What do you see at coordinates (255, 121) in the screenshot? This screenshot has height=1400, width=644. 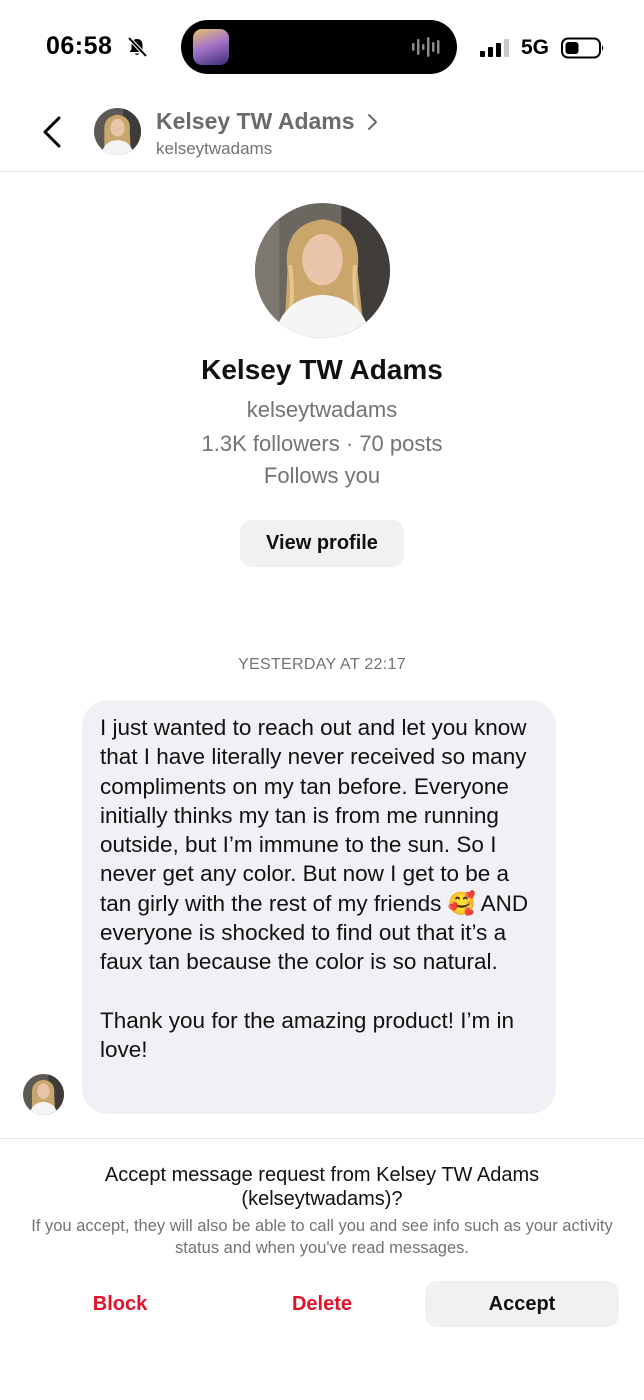 I see `header-name: Kelsey TW Adams` at bounding box center [255, 121].